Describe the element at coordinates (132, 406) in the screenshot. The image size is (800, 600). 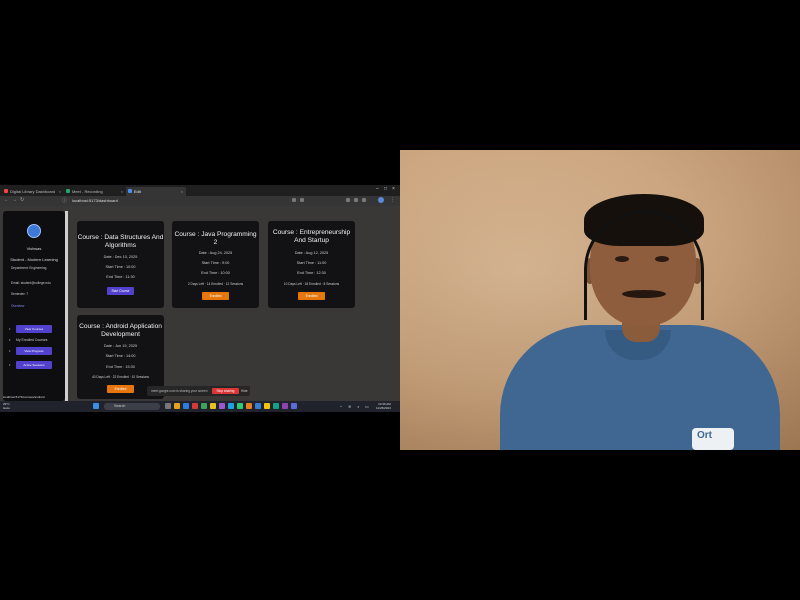
I see `taskbar-search: Search` at that location.